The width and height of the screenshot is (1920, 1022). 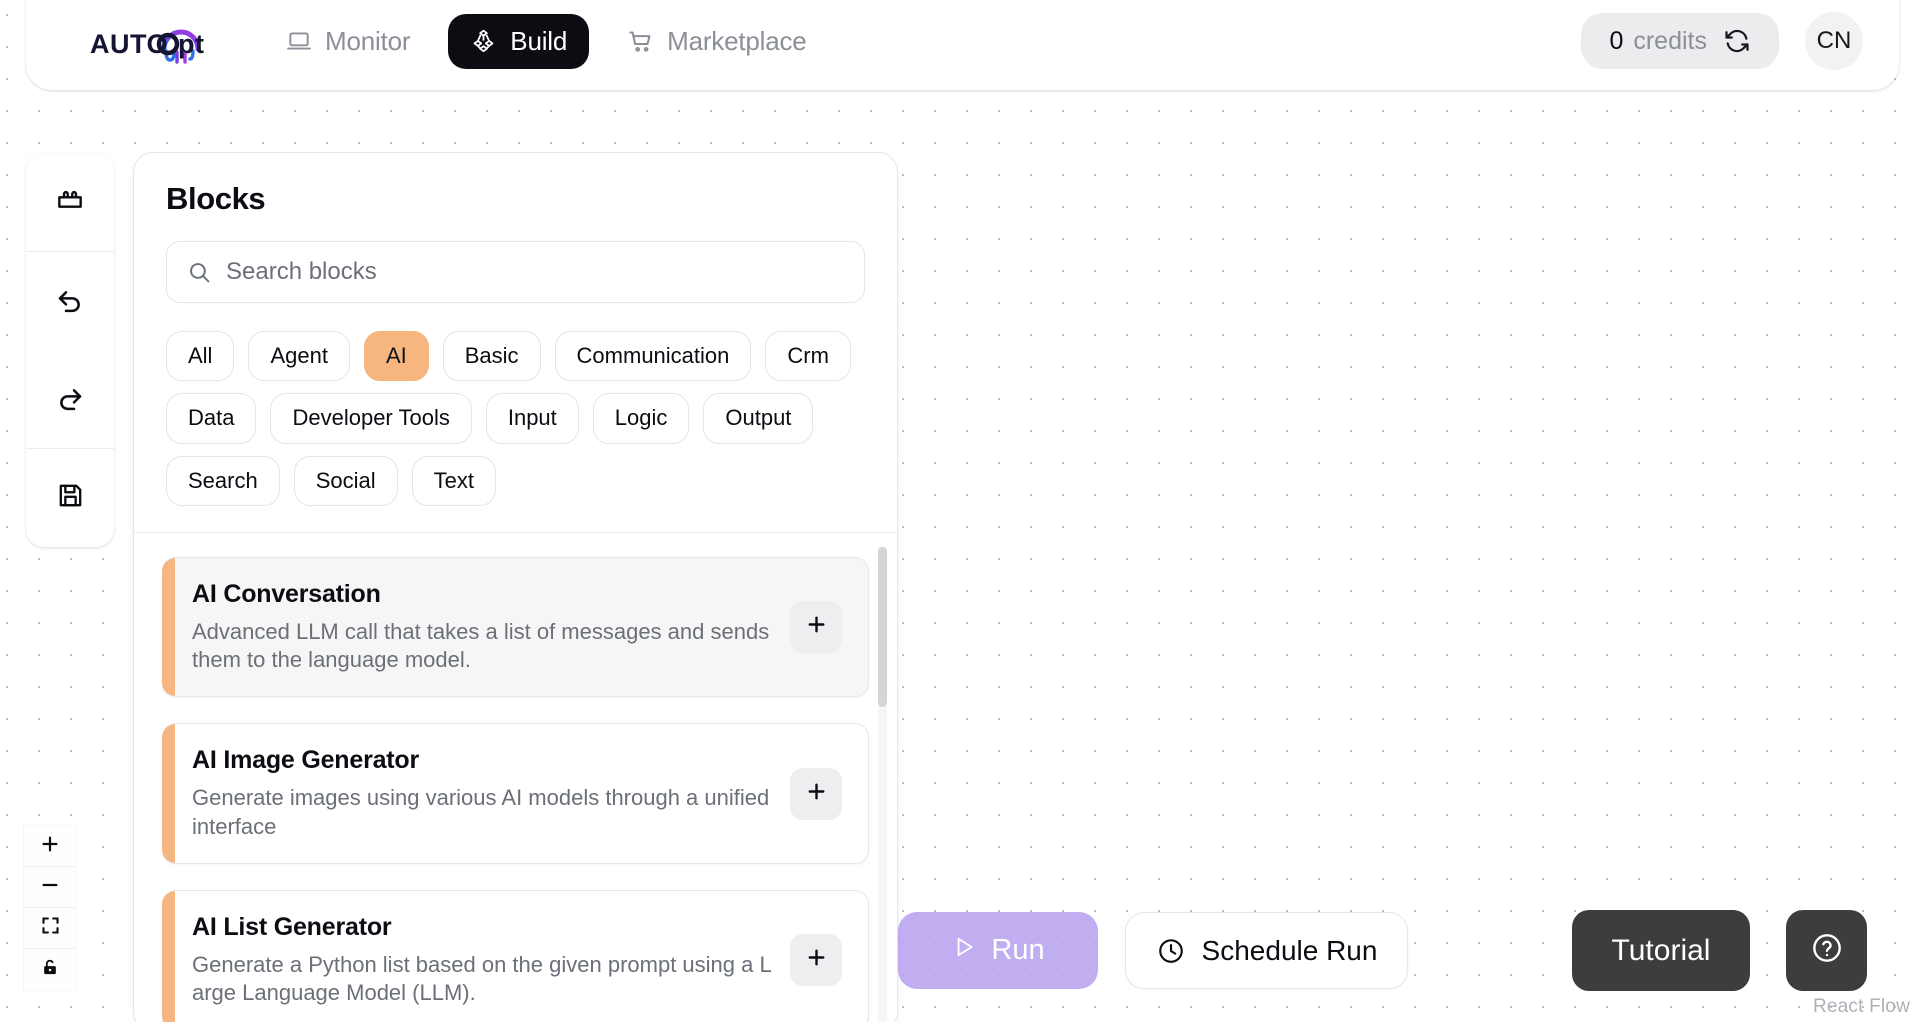 I want to click on main-nav: Monitor Build Marketplace, so click(x=546, y=41).